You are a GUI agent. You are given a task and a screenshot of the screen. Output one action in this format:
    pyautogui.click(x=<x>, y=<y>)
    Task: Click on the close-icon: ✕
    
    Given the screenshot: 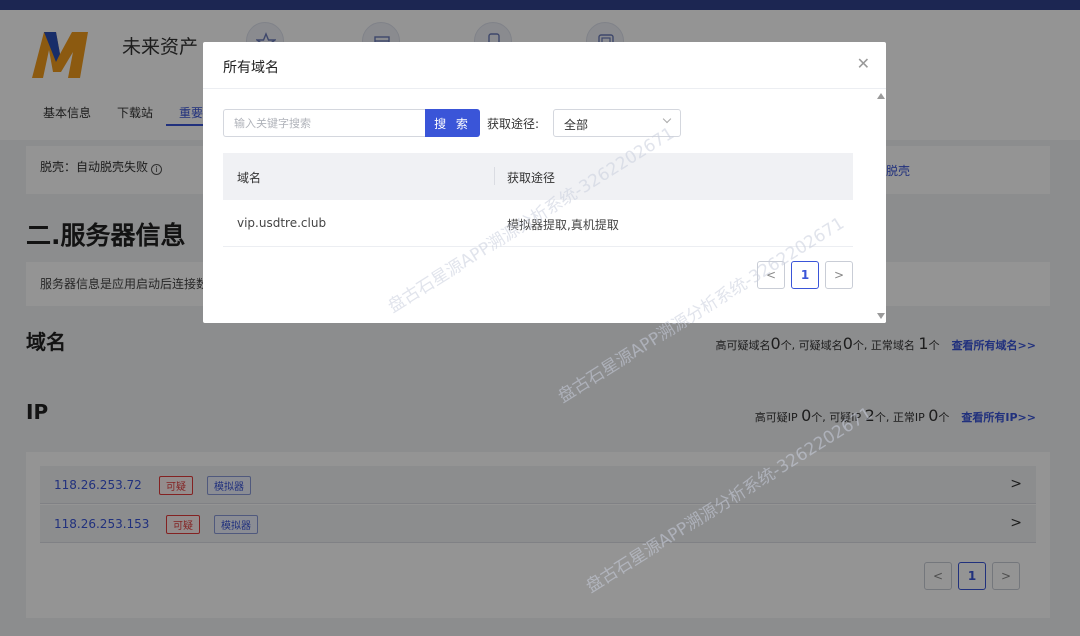 What is the action you would take?
    pyautogui.click(x=863, y=63)
    